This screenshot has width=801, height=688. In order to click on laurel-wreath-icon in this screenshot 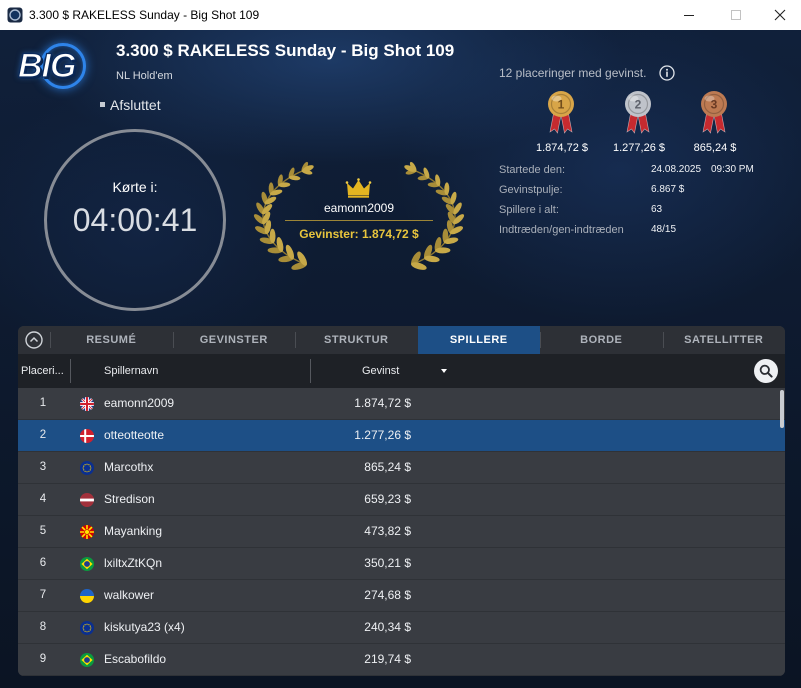, I will do `click(359, 215)`.